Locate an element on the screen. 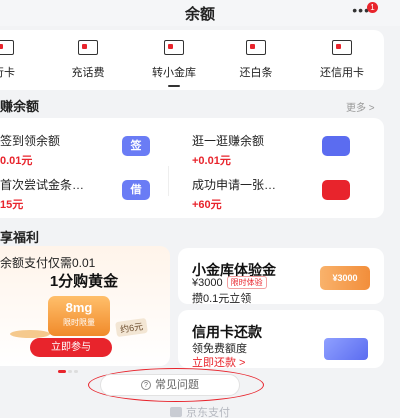 This screenshot has width=400, height=418. limited-pill: 限时体验 is located at coordinates (246, 282).